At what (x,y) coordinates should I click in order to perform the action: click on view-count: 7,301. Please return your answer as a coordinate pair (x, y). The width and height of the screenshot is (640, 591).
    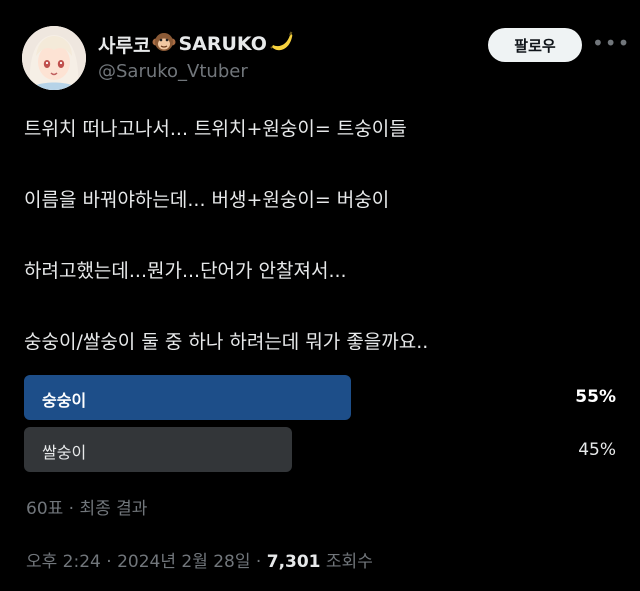
    Looking at the image, I should click on (293, 562).